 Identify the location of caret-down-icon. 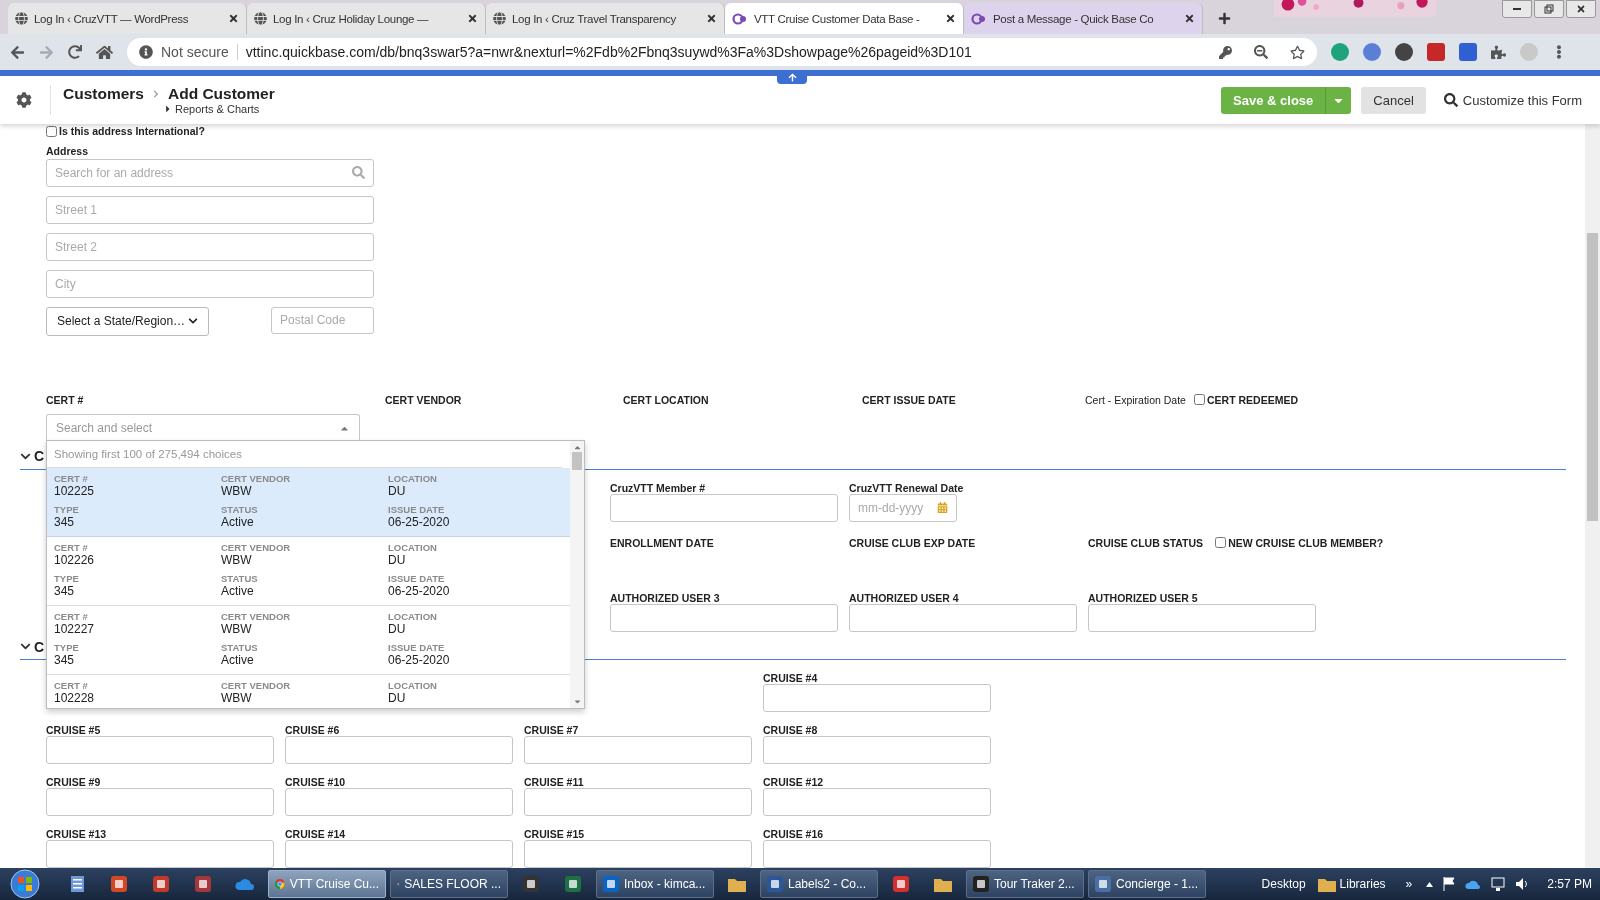
(577, 701).